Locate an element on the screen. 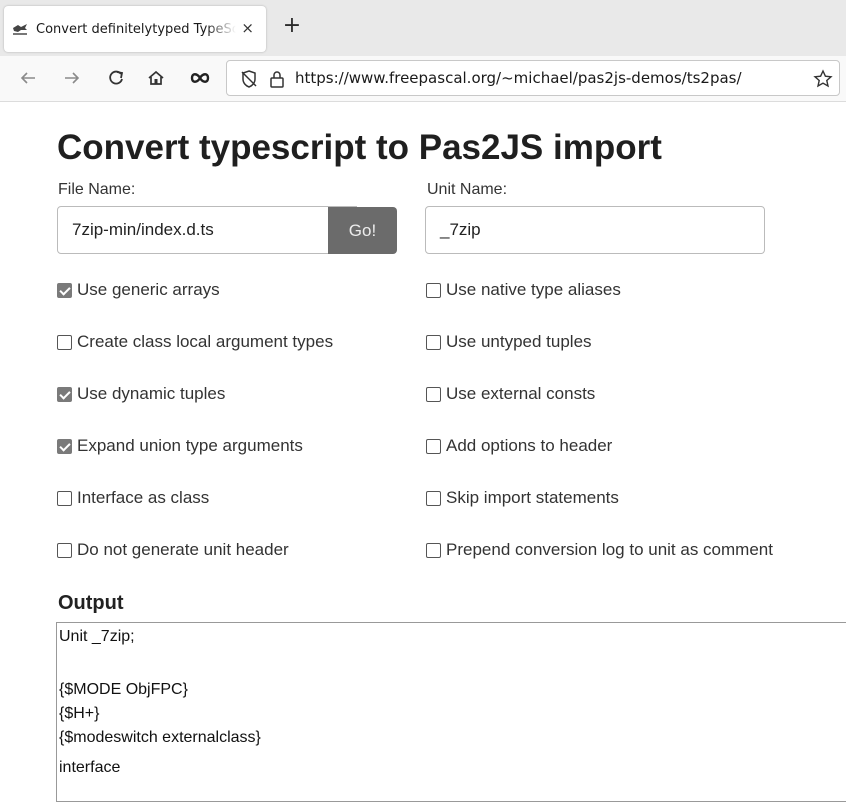 This screenshot has width=846, height=802. option-label: Use dynamic tuples is located at coordinates (151, 394).